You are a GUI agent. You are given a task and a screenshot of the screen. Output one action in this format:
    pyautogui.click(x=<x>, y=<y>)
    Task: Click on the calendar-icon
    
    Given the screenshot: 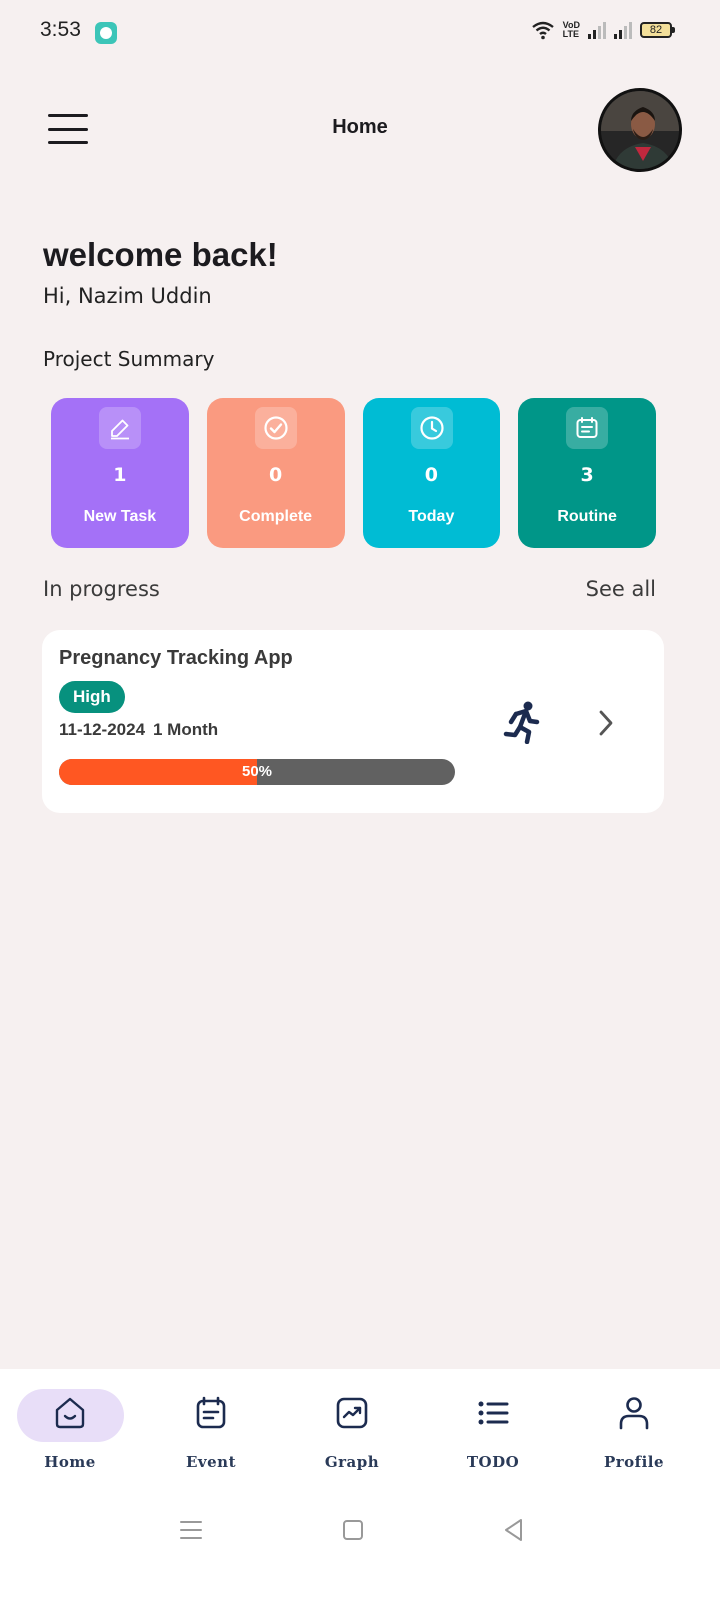 What is the action you would take?
    pyautogui.click(x=587, y=428)
    